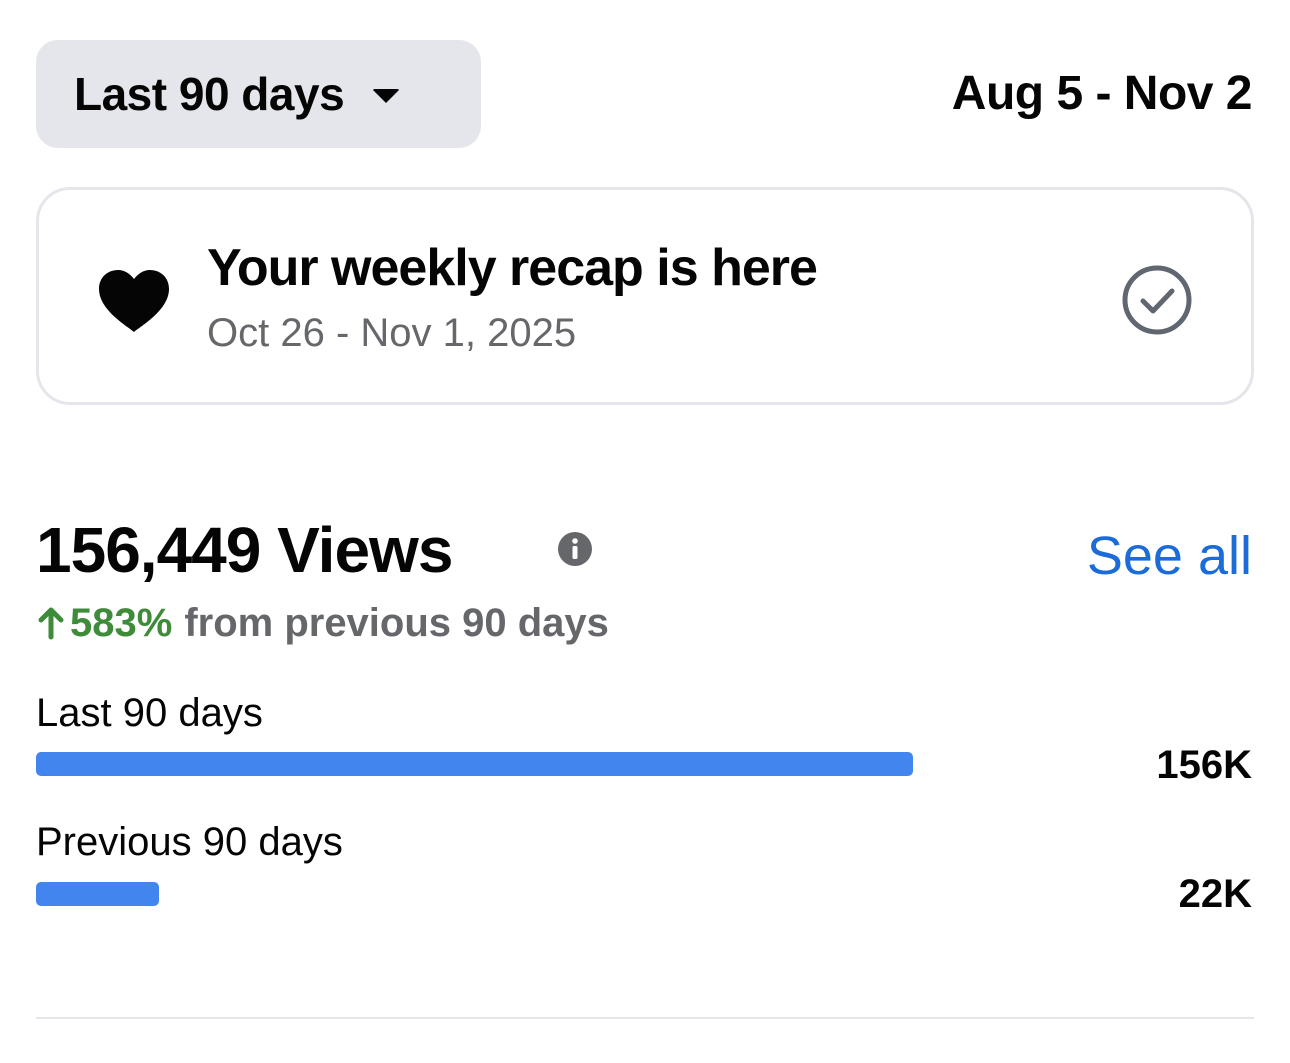 This screenshot has width=1290, height=1063. Describe the element at coordinates (396, 623) in the screenshot. I see `views-change-text: from previous 90 days` at that location.